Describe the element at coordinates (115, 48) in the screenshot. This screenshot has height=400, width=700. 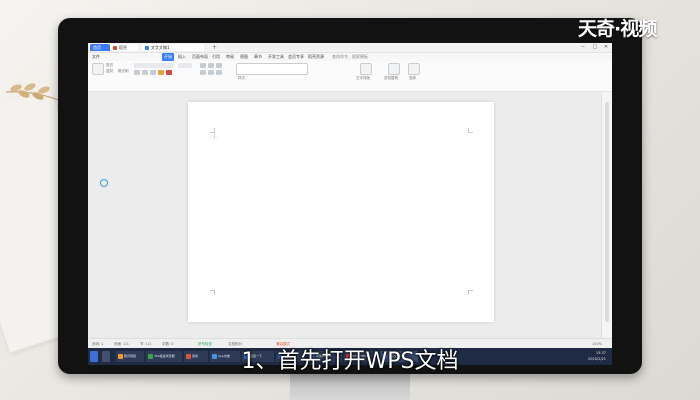
I see `docer-icon` at that location.